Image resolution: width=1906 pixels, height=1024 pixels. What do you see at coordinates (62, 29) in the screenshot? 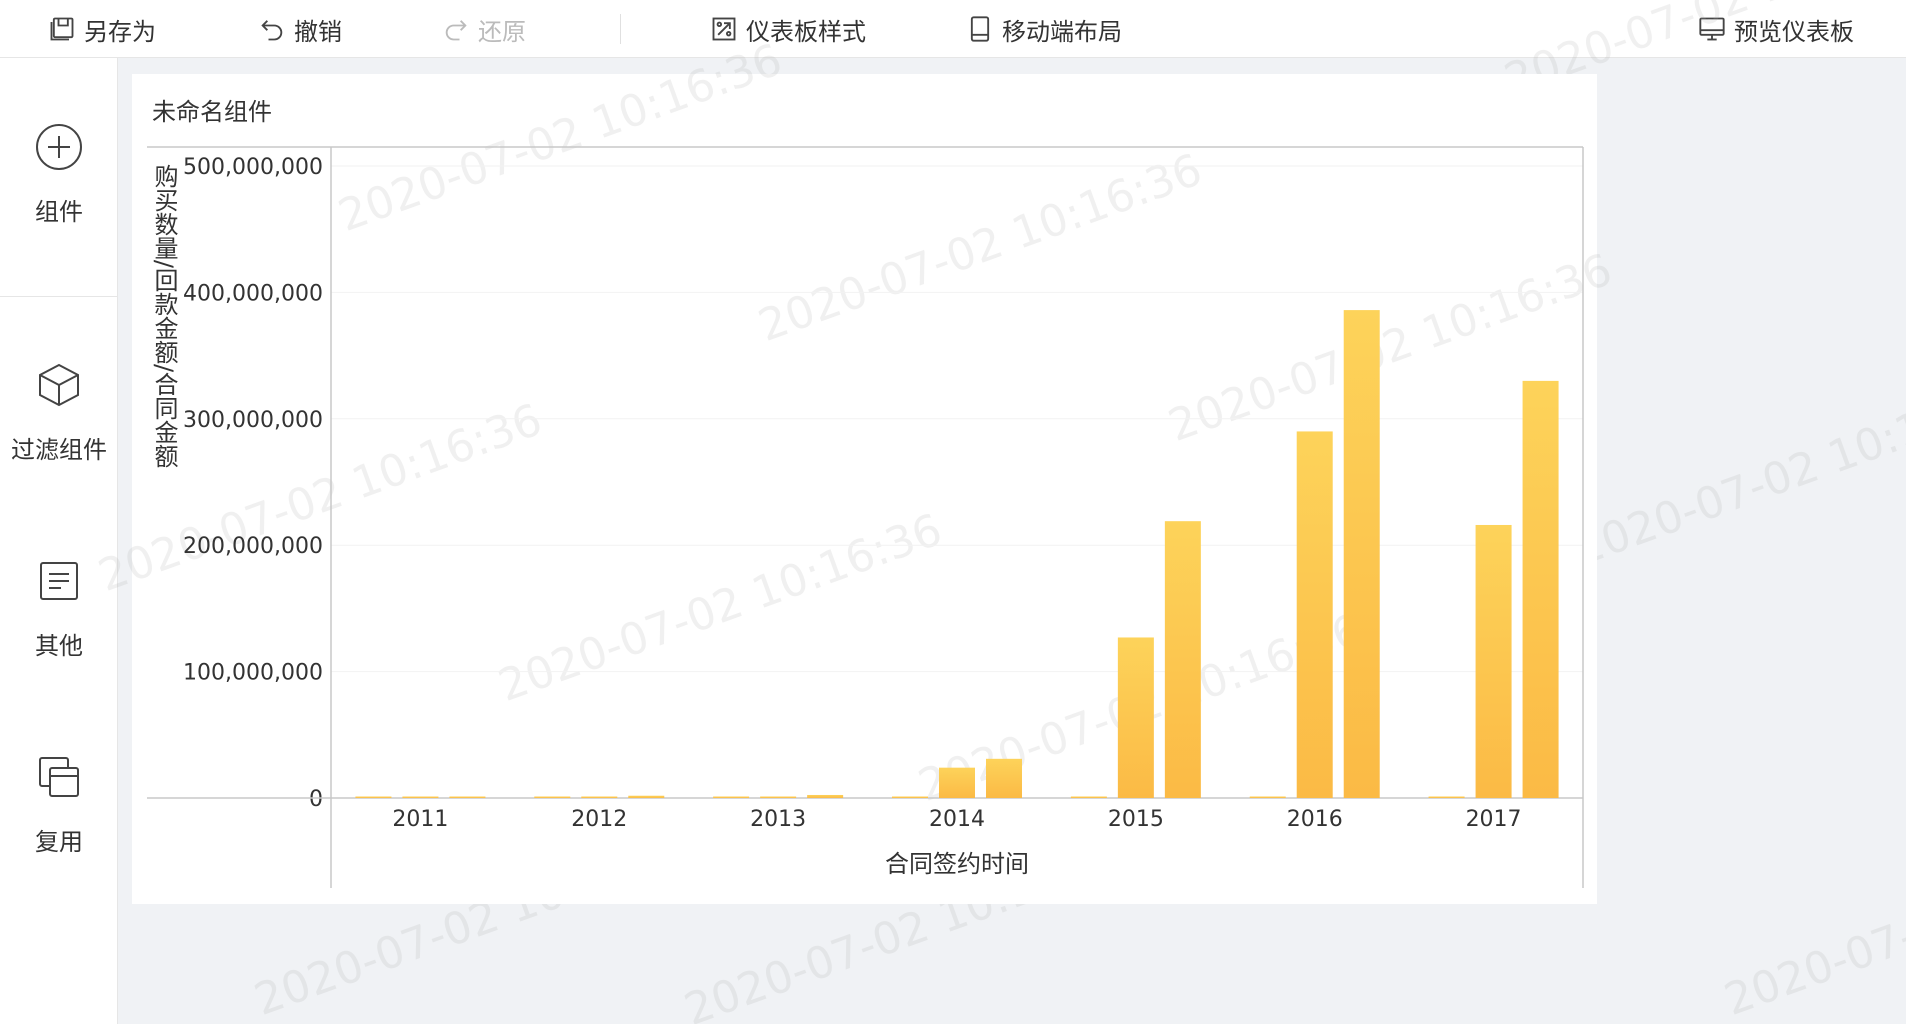
I see `save-as-icon` at bounding box center [62, 29].